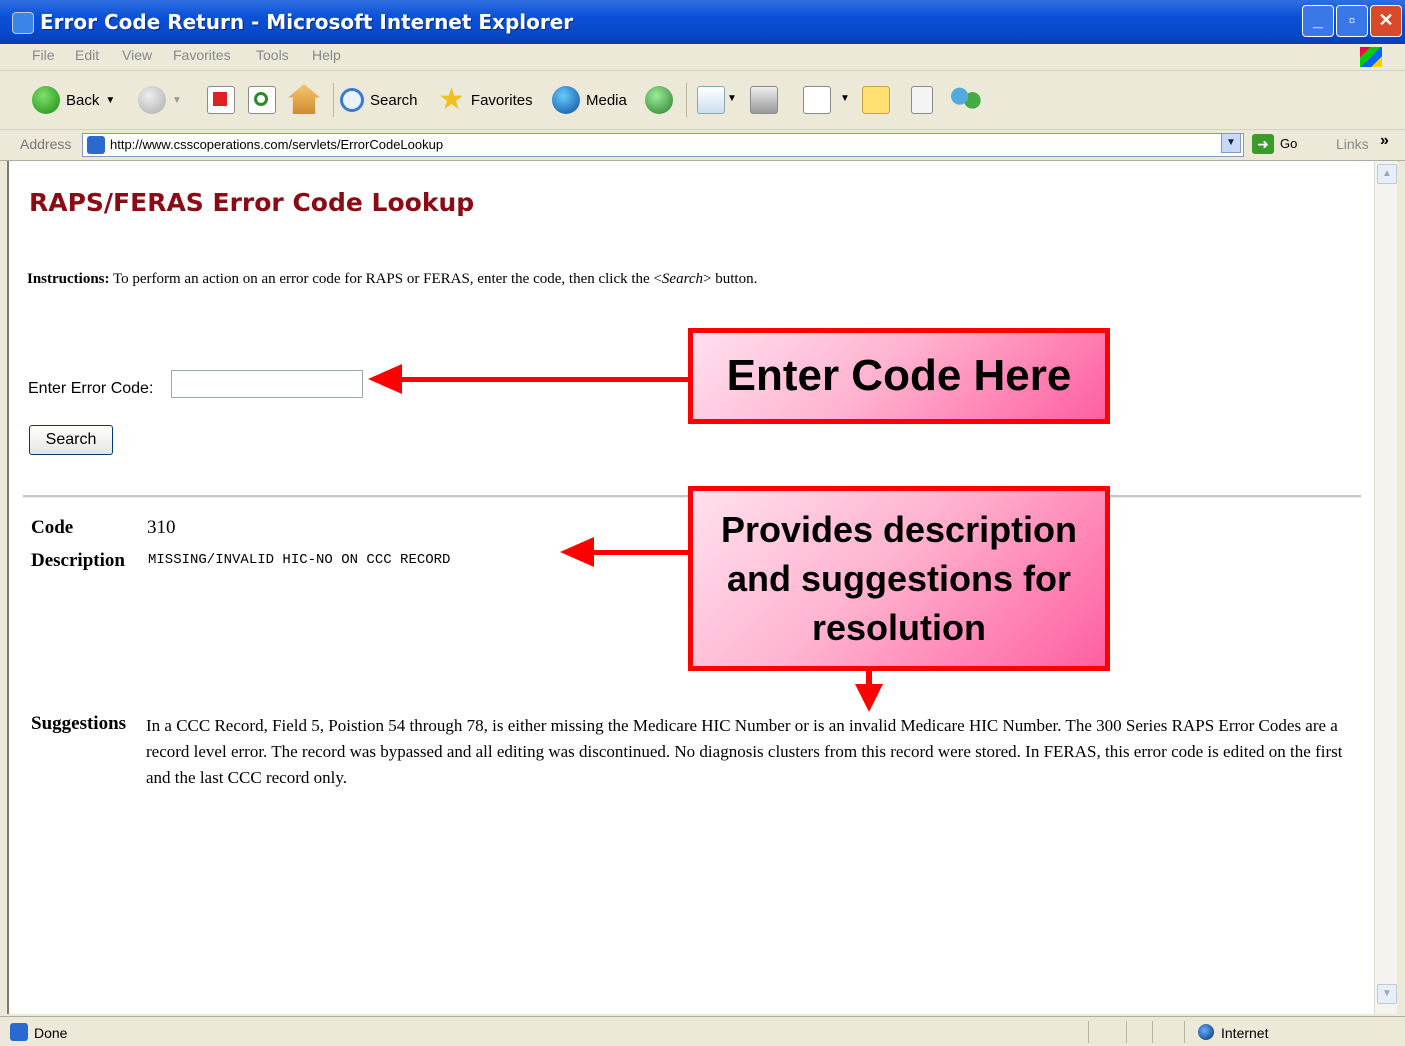 The height and width of the screenshot is (1046, 1405). Describe the element at coordinates (137, 55) in the screenshot. I see `menu-view: View` at that location.